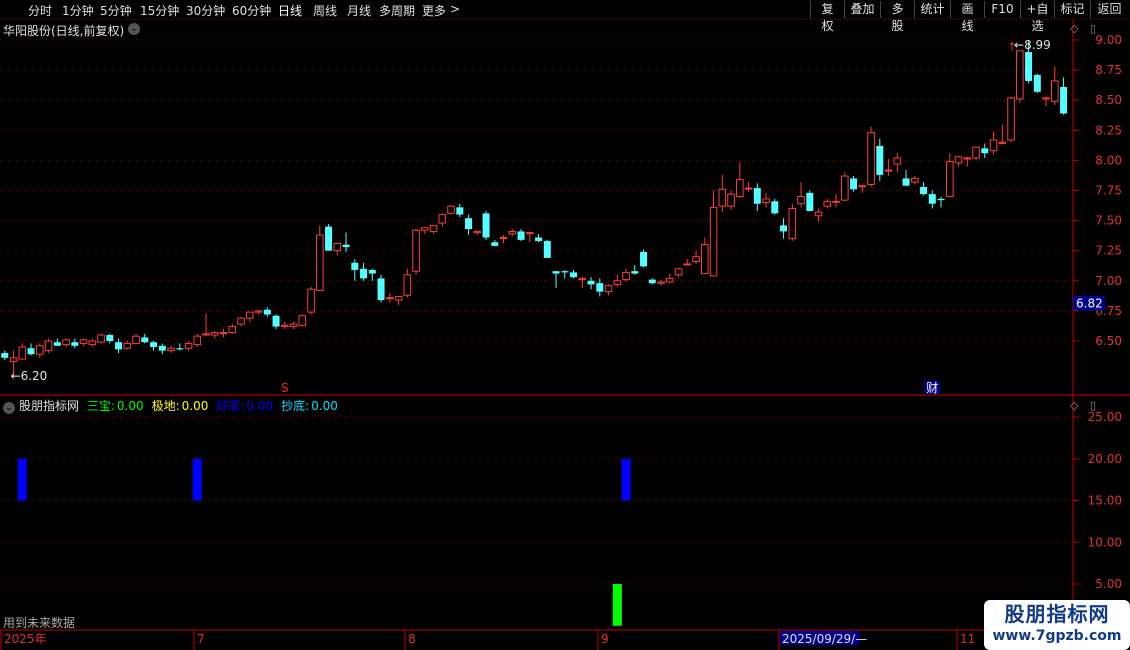  I want to click on price-tick-label: 7.25, so click(1108, 251).